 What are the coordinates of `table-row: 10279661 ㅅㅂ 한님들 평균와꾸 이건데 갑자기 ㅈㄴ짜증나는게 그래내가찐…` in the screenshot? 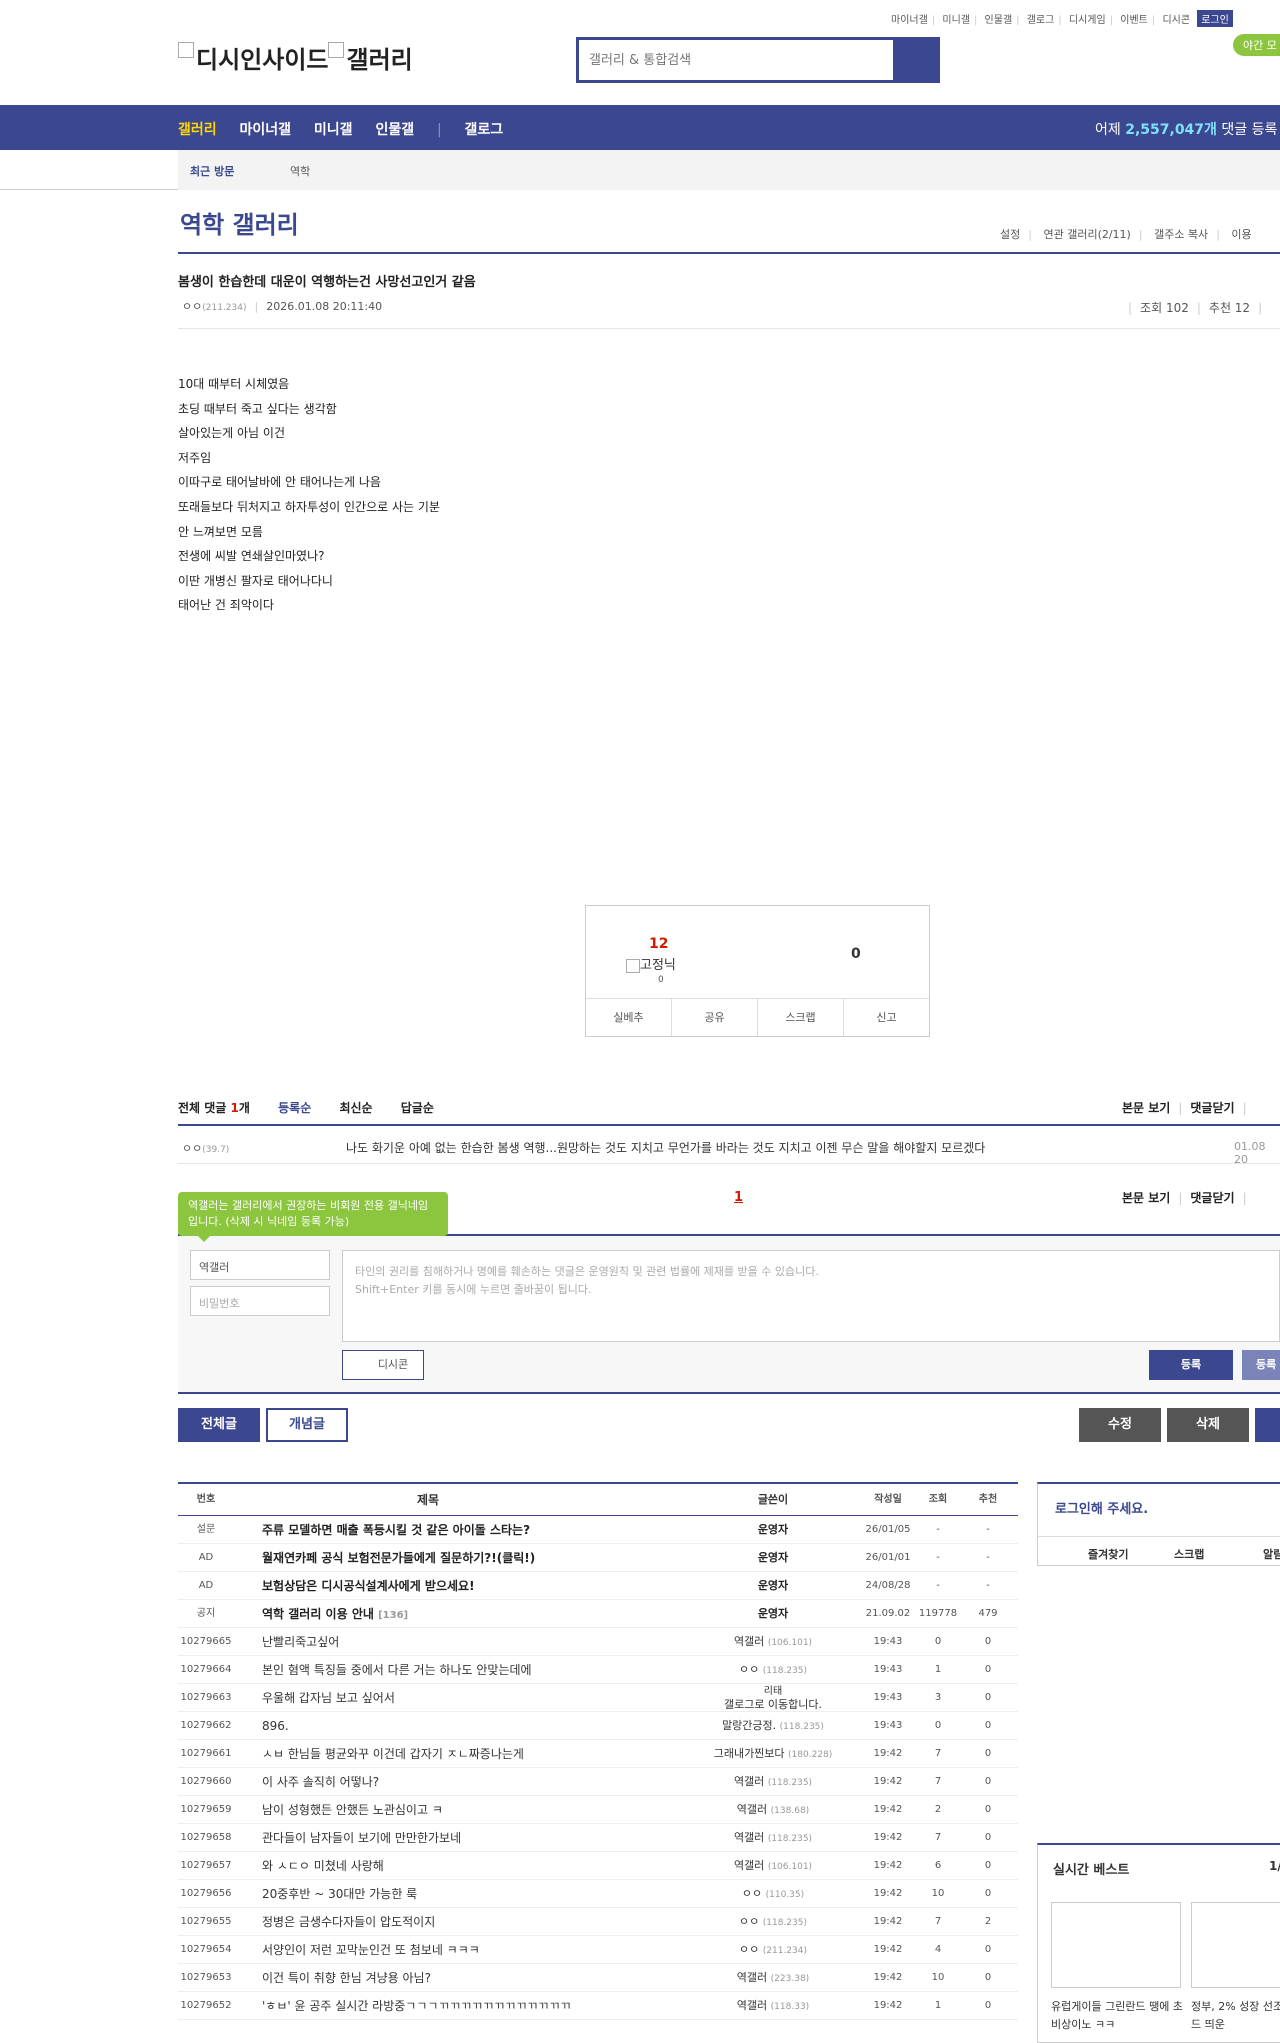 It's located at (598, 1754).